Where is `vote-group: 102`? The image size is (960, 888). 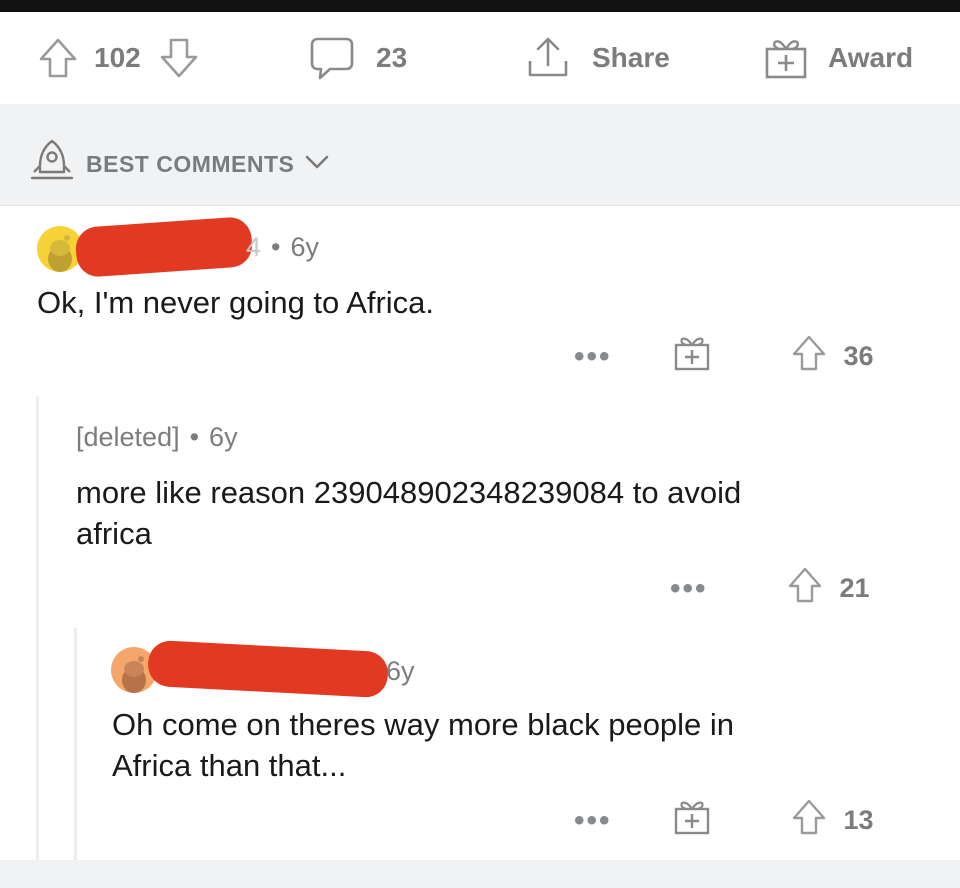 vote-group: 102 is located at coordinates (118, 58).